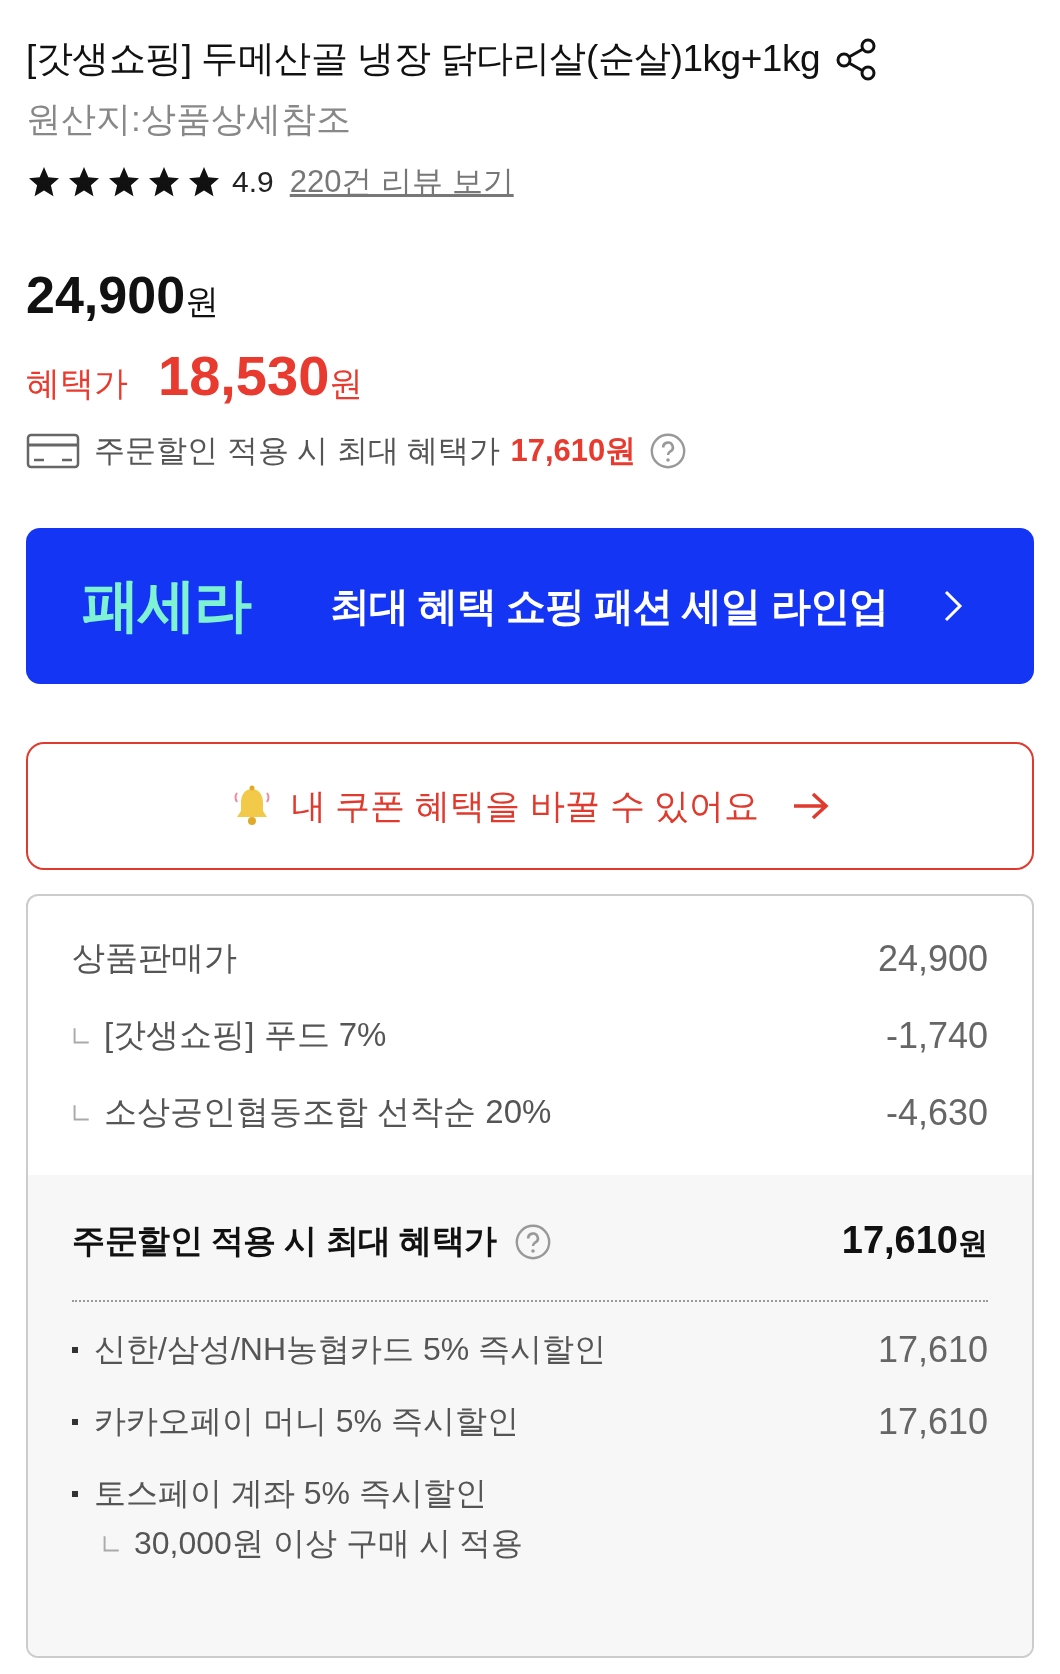 The width and height of the screenshot is (1060, 1674). Describe the element at coordinates (953, 606) in the screenshot. I see `chevron-right-icon` at that location.